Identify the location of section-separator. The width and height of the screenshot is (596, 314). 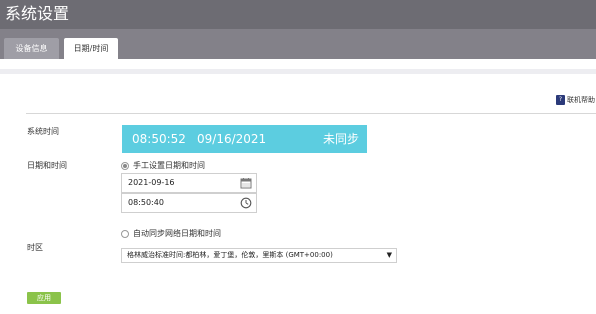
(298, 71).